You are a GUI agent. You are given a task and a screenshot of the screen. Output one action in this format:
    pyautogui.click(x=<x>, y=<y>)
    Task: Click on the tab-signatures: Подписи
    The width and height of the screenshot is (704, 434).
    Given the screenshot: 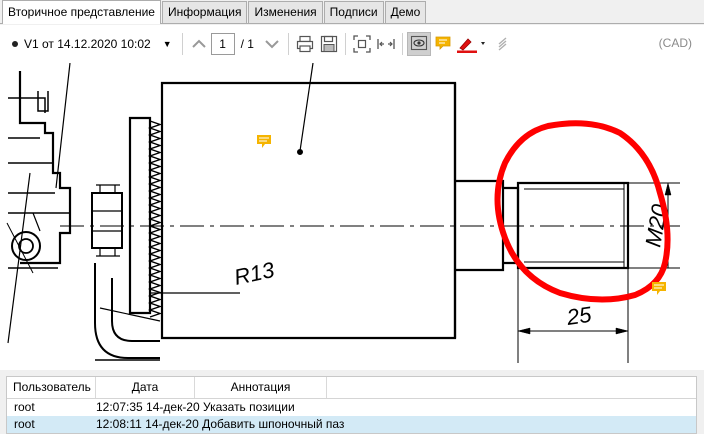 What is the action you would take?
    pyautogui.click(x=353, y=12)
    